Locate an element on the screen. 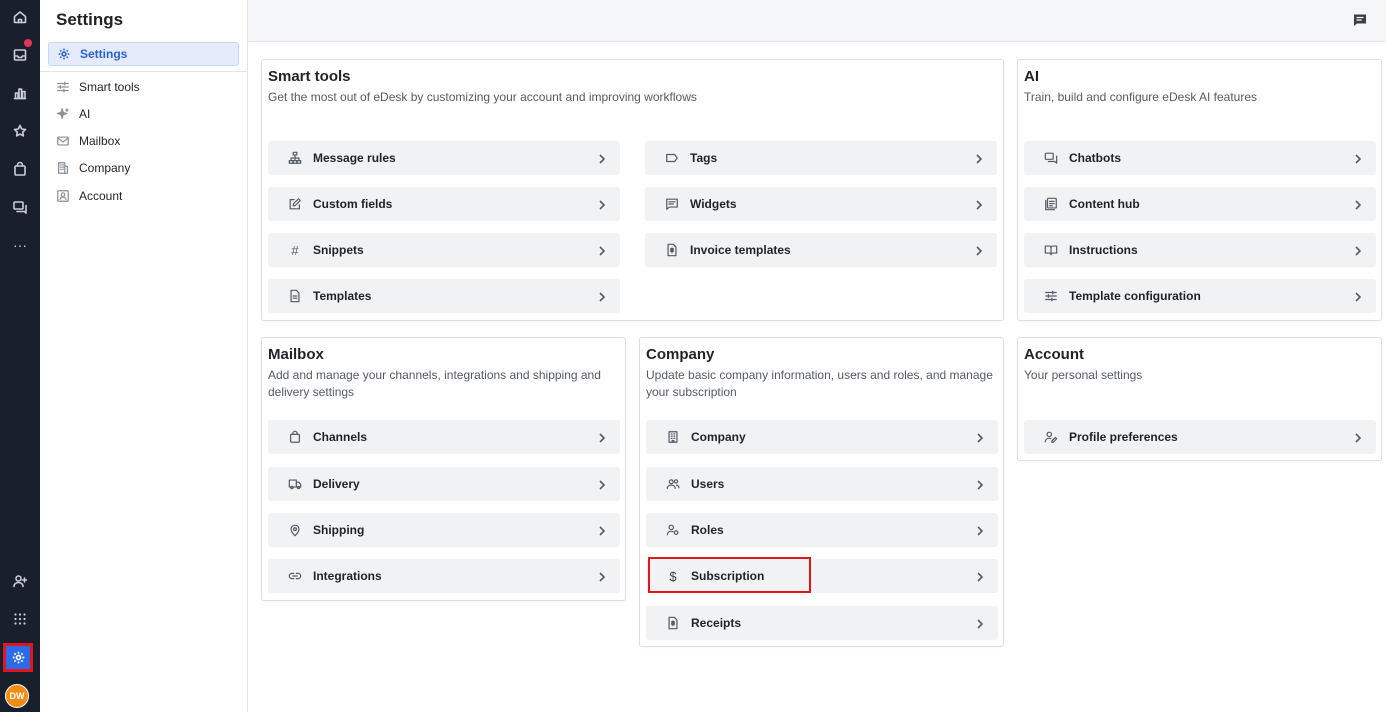 Image resolution: width=1386 pixels, height=712 pixels. template-configuration-link: Template configuration is located at coordinates (1200, 296).